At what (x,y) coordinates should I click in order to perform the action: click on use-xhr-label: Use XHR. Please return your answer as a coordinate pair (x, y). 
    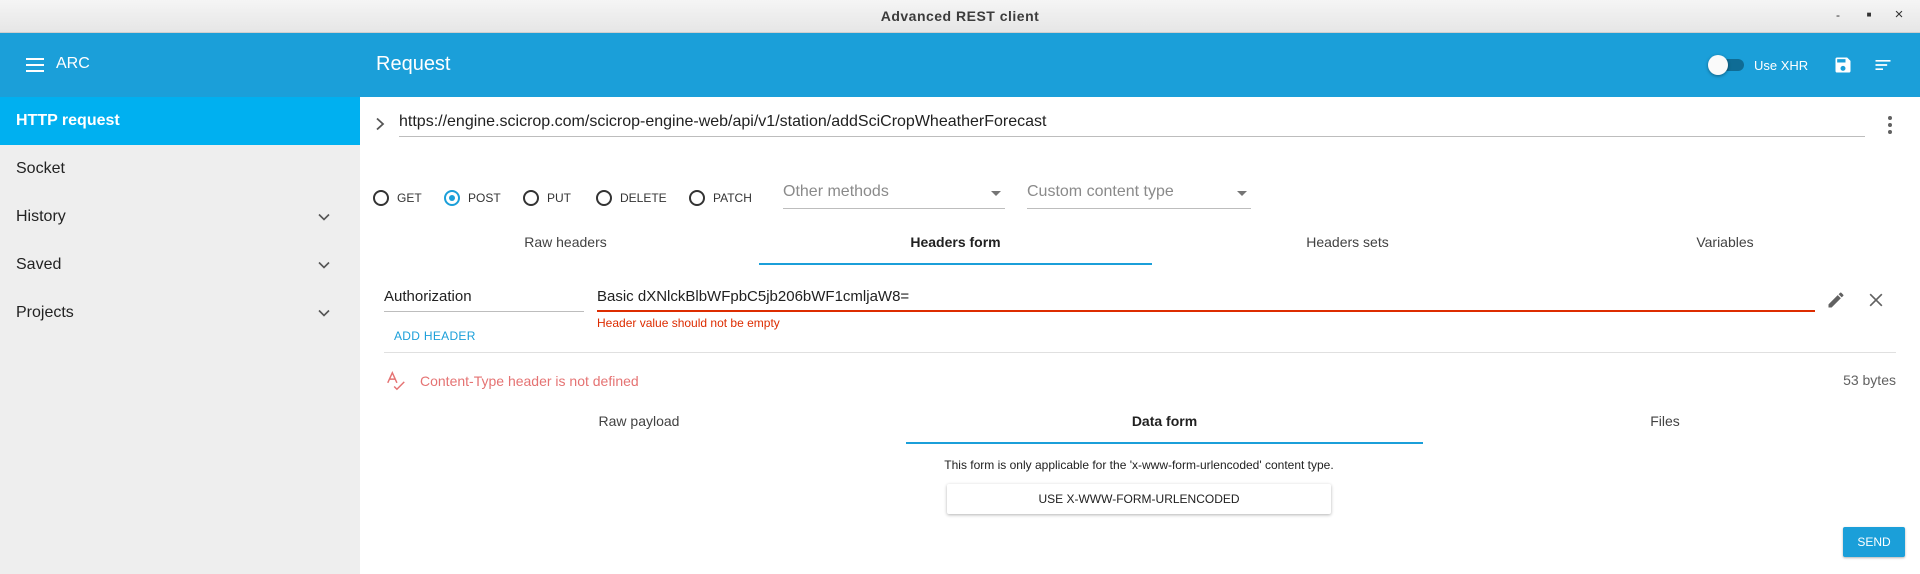
    Looking at the image, I should click on (1781, 65).